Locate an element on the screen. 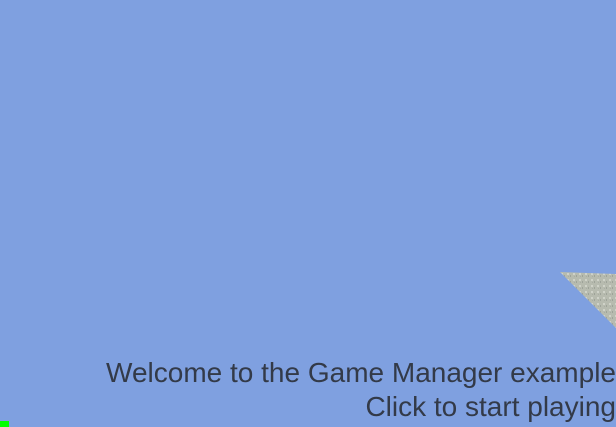  terrain-surface is located at coordinates (588, 300).